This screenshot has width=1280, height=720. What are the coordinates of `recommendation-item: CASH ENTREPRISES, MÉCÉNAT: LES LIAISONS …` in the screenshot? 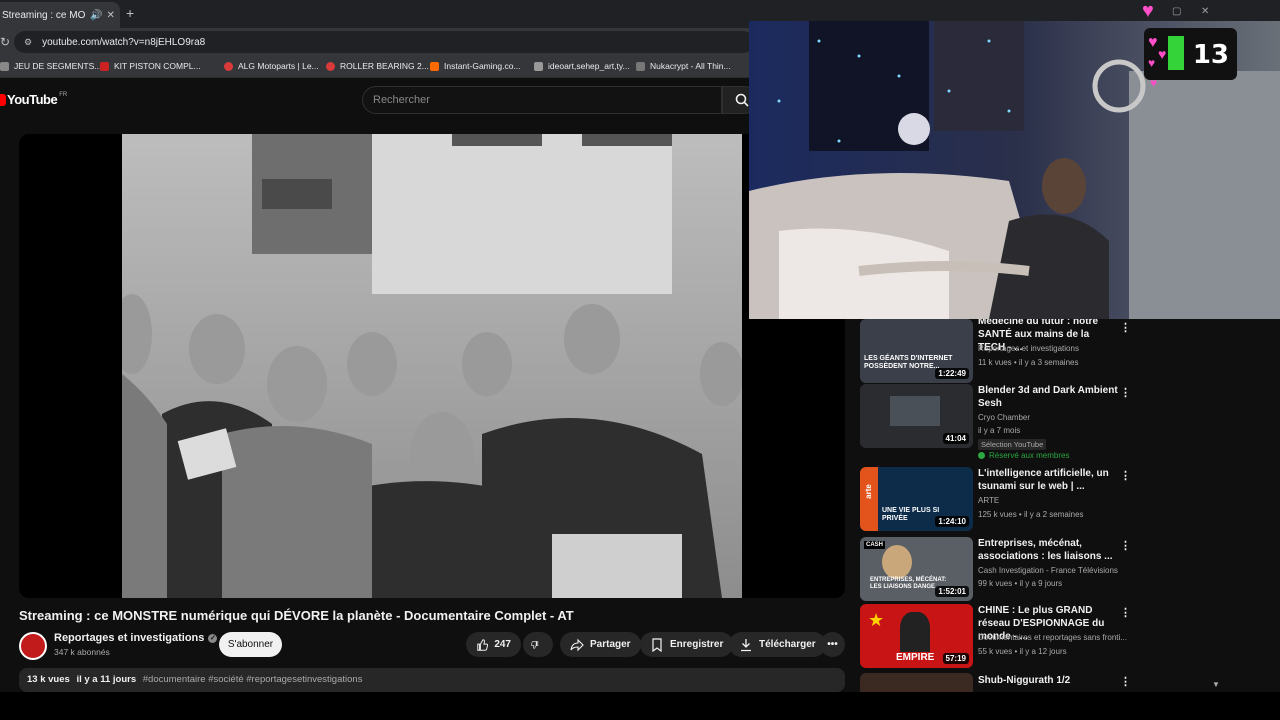 It's located at (1042, 569).